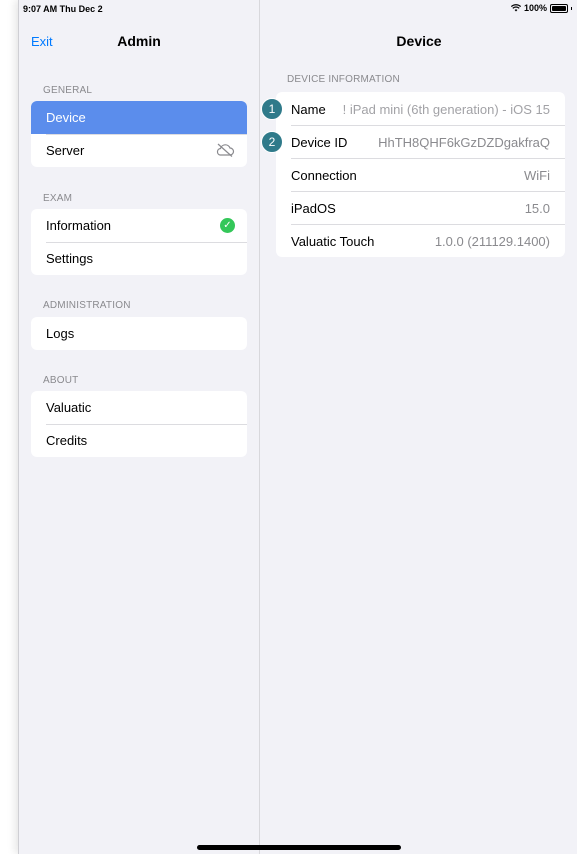  What do you see at coordinates (139, 150) in the screenshot?
I see `sidebar-item-server: Server` at bounding box center [139, 150].